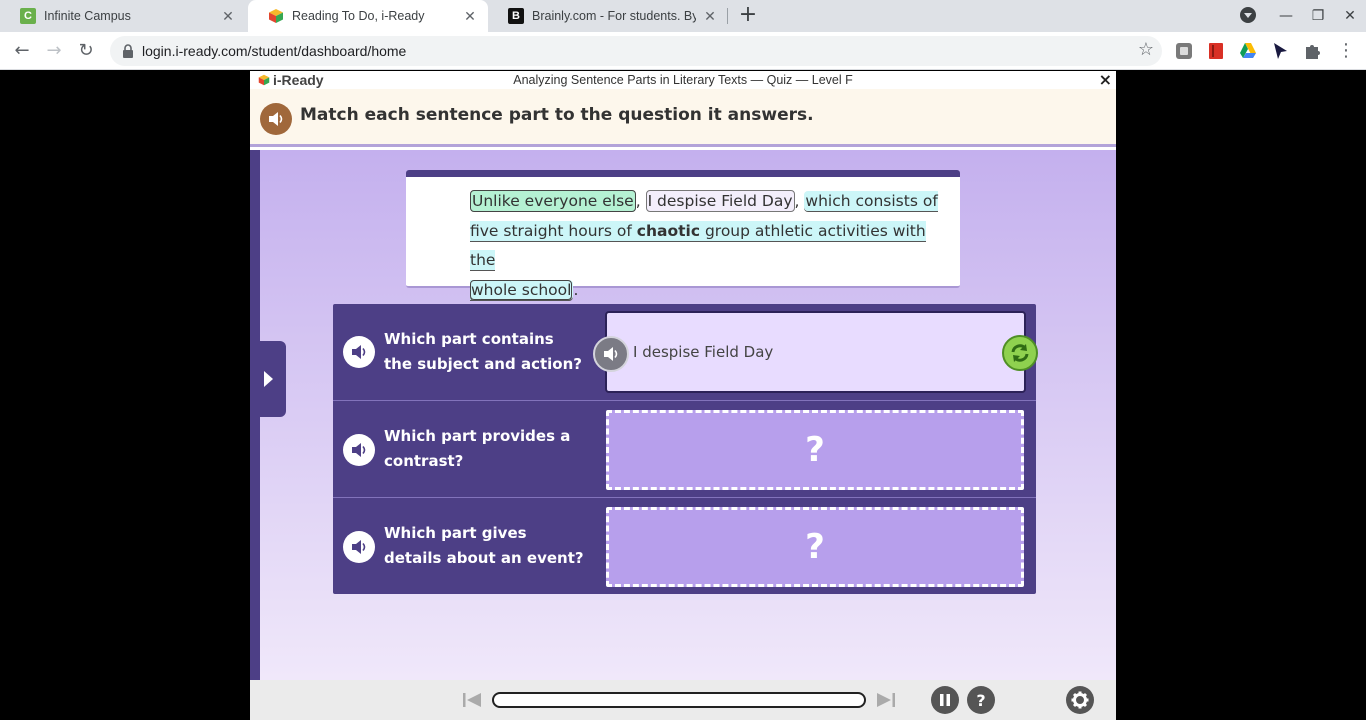 This screenshot has width=1366, height=720. What do you see at coordinates (1020, 353) in the screenshot?
I see `swap-refresh-icon` at bounding box center [1020, 353].